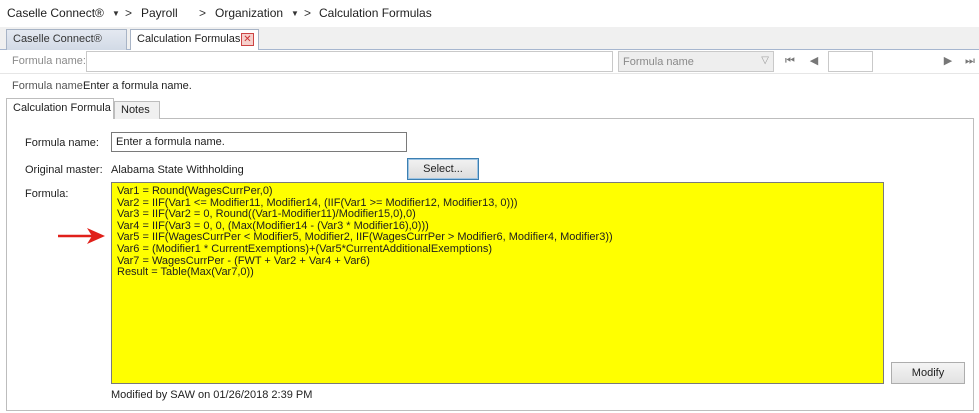  Describe the element at coordinates (850, 61) in the screenshot. I see `record-position-input` at that location.